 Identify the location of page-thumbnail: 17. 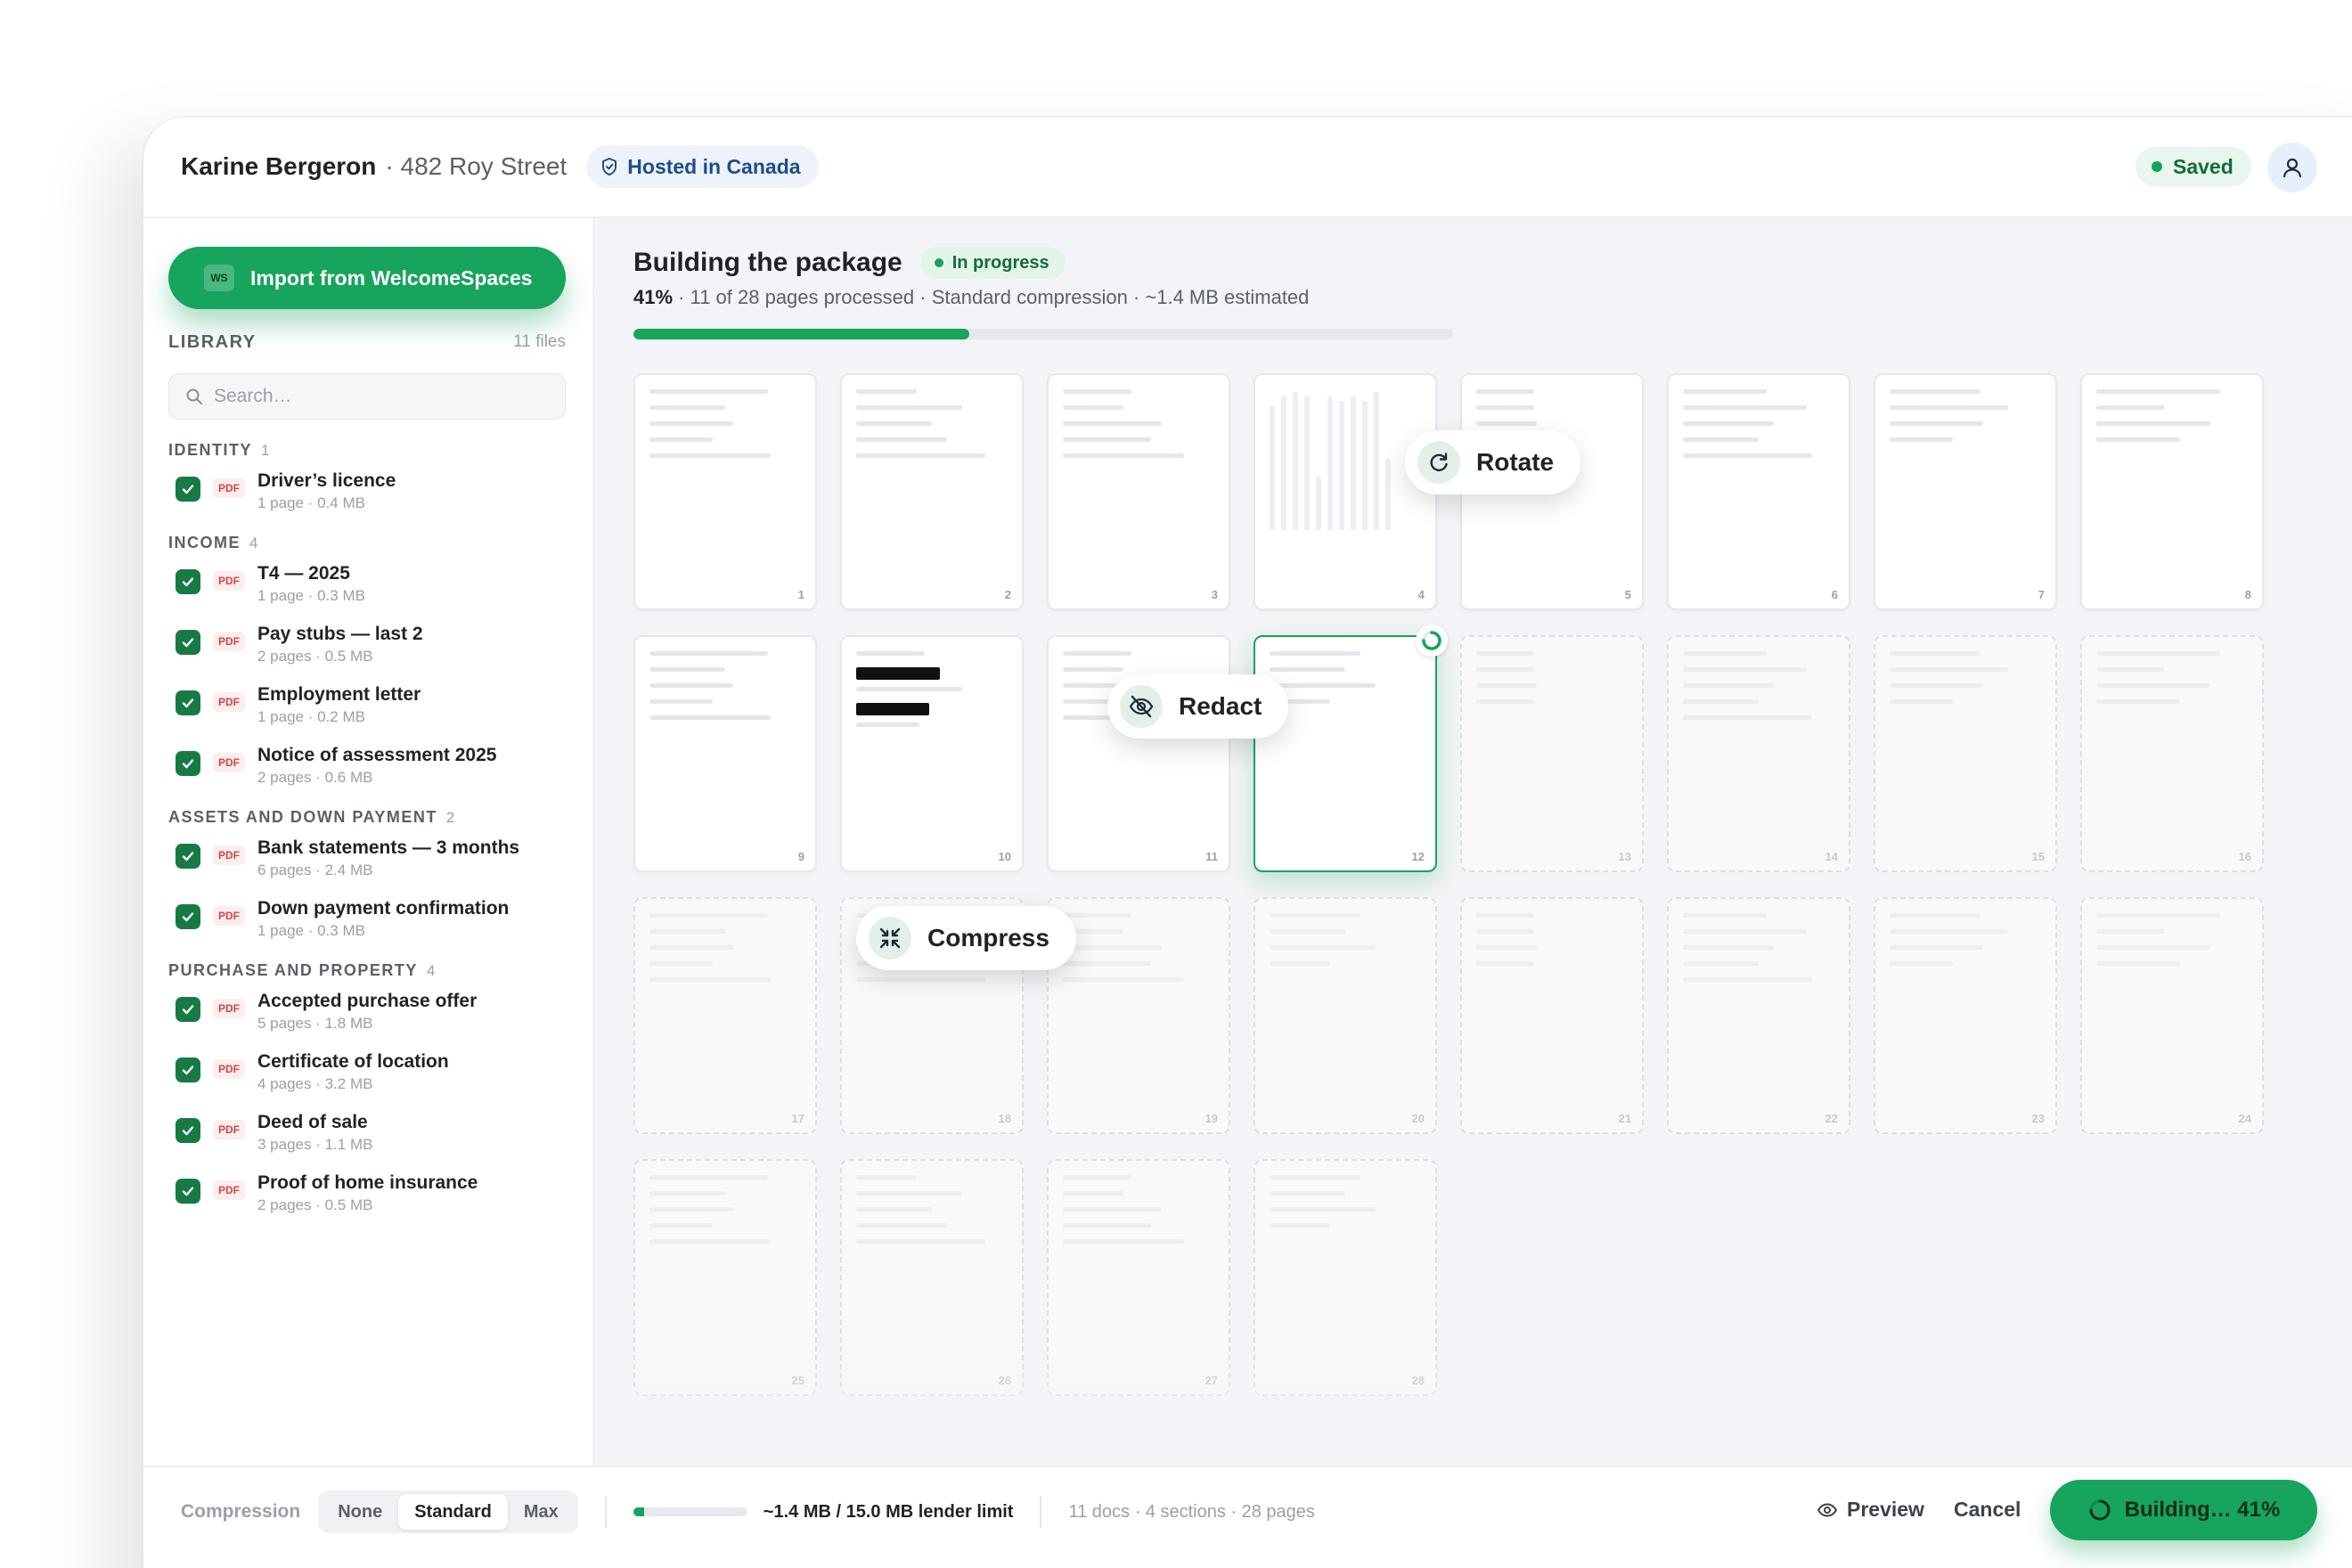
(725, 1015).